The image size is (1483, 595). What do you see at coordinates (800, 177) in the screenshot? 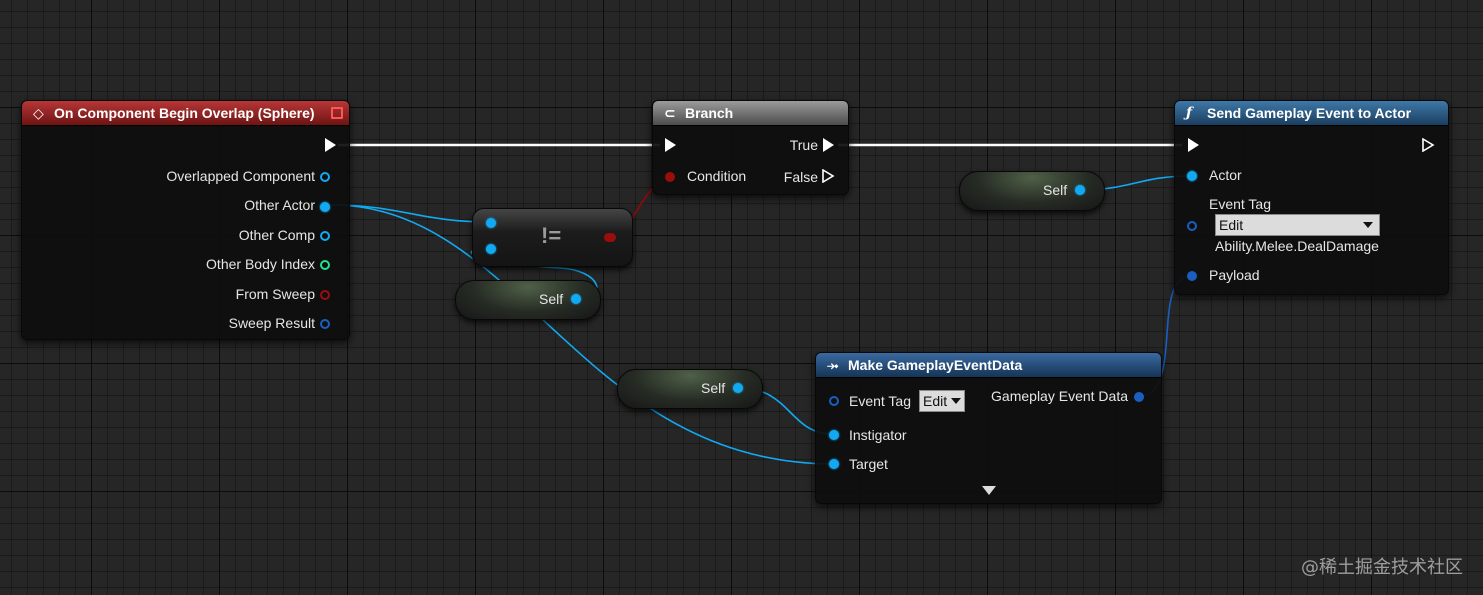
I see `false-label: False` at bounding box center [800, 177].